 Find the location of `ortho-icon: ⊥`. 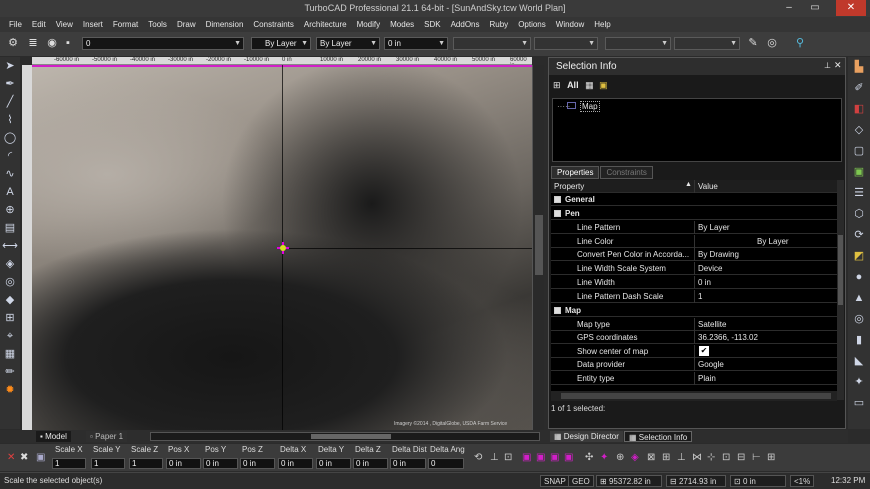

ortho-icon: ⊥ is located at coordinates (494, 457).